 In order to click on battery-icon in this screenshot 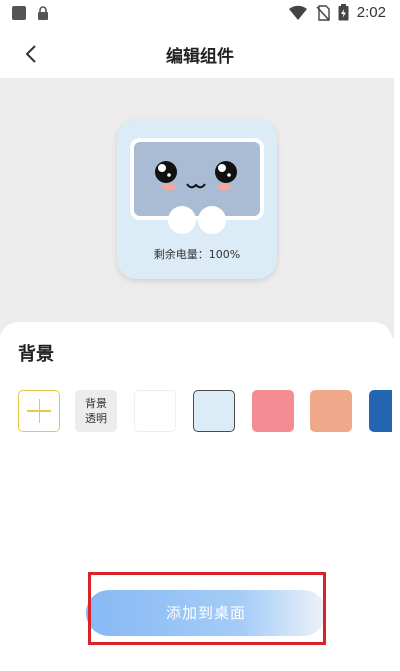, I will do `click(343, 12)`.